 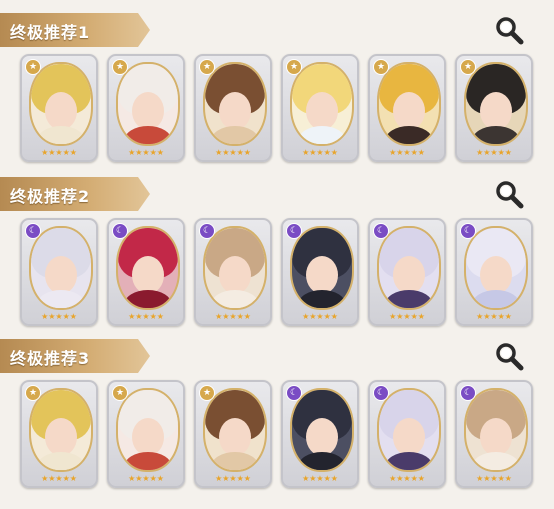 I want to click on character-card-red-hair: ☾ ★★★★★, so click(x=146, y=272).